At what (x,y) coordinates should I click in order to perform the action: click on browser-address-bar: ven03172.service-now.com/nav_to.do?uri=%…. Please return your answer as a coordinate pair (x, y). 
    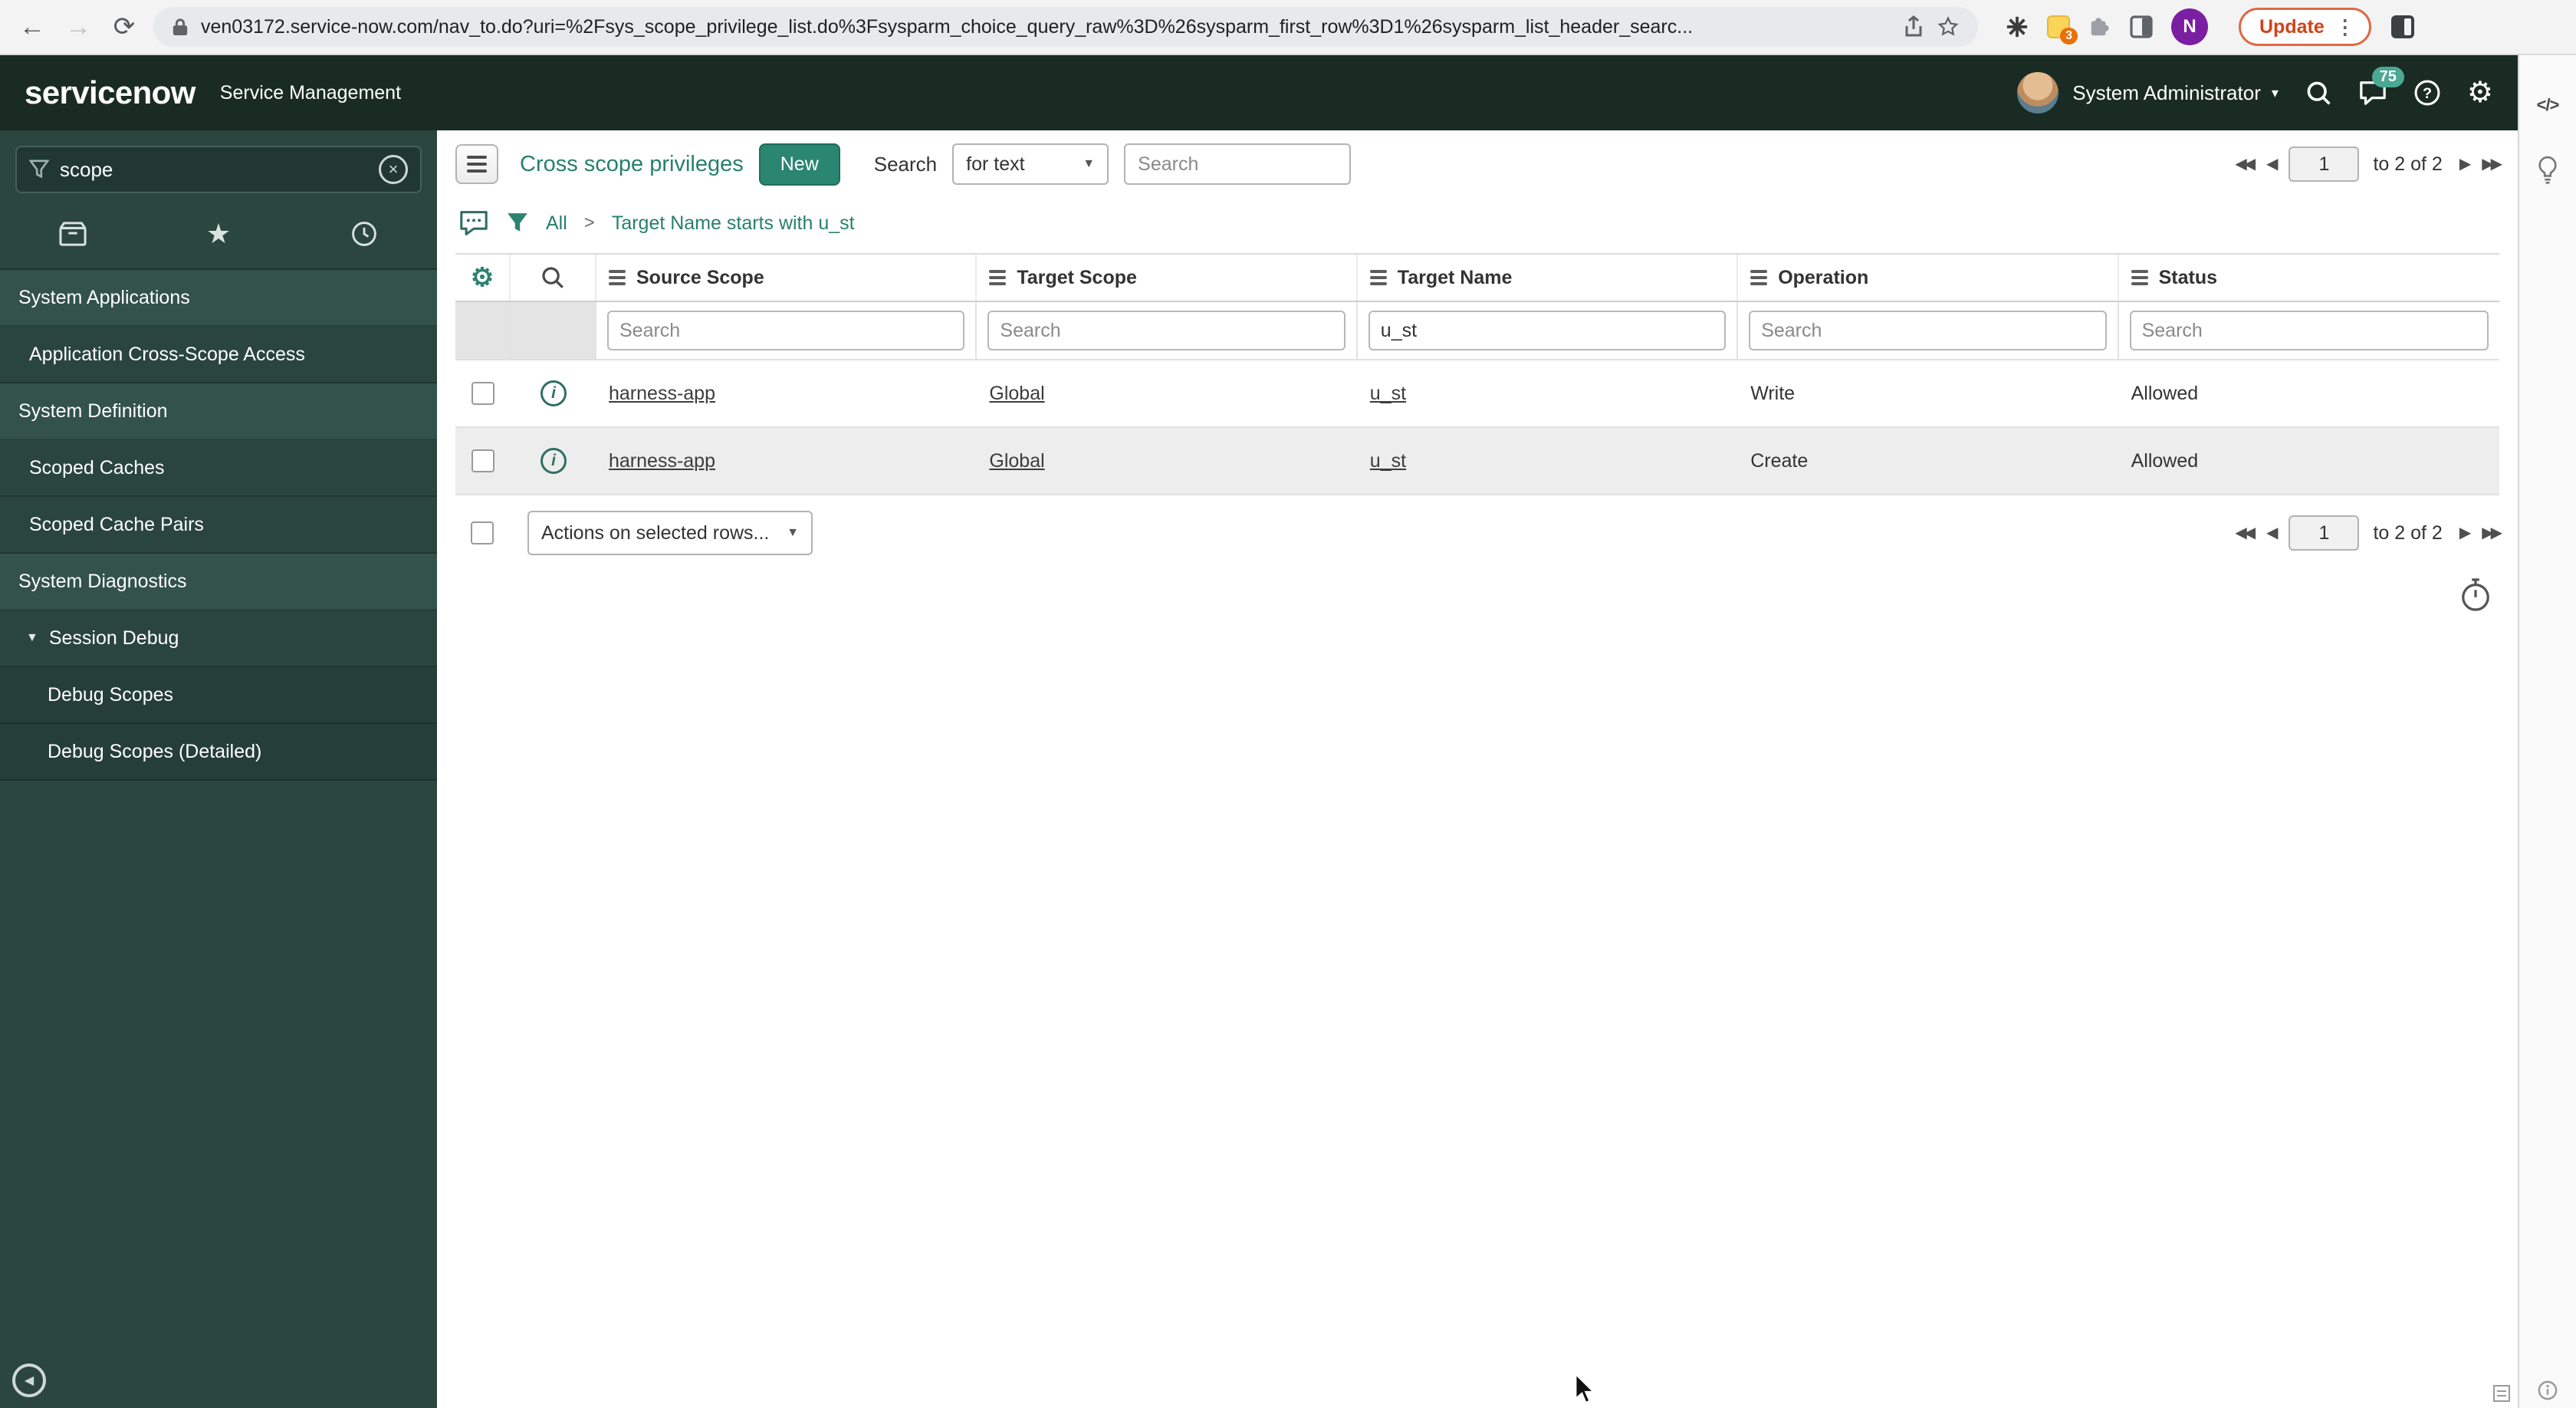
    Looking at the image, I should click on (1066, 27).